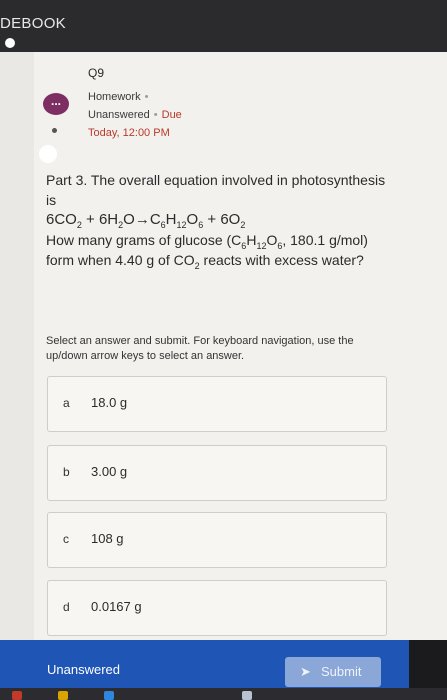 The height and width of the screenshot is (700, 447). What do you see at coordinates (48, 154) in the screenshot?
I see `flag-icon` at bounding box center [48, 154].